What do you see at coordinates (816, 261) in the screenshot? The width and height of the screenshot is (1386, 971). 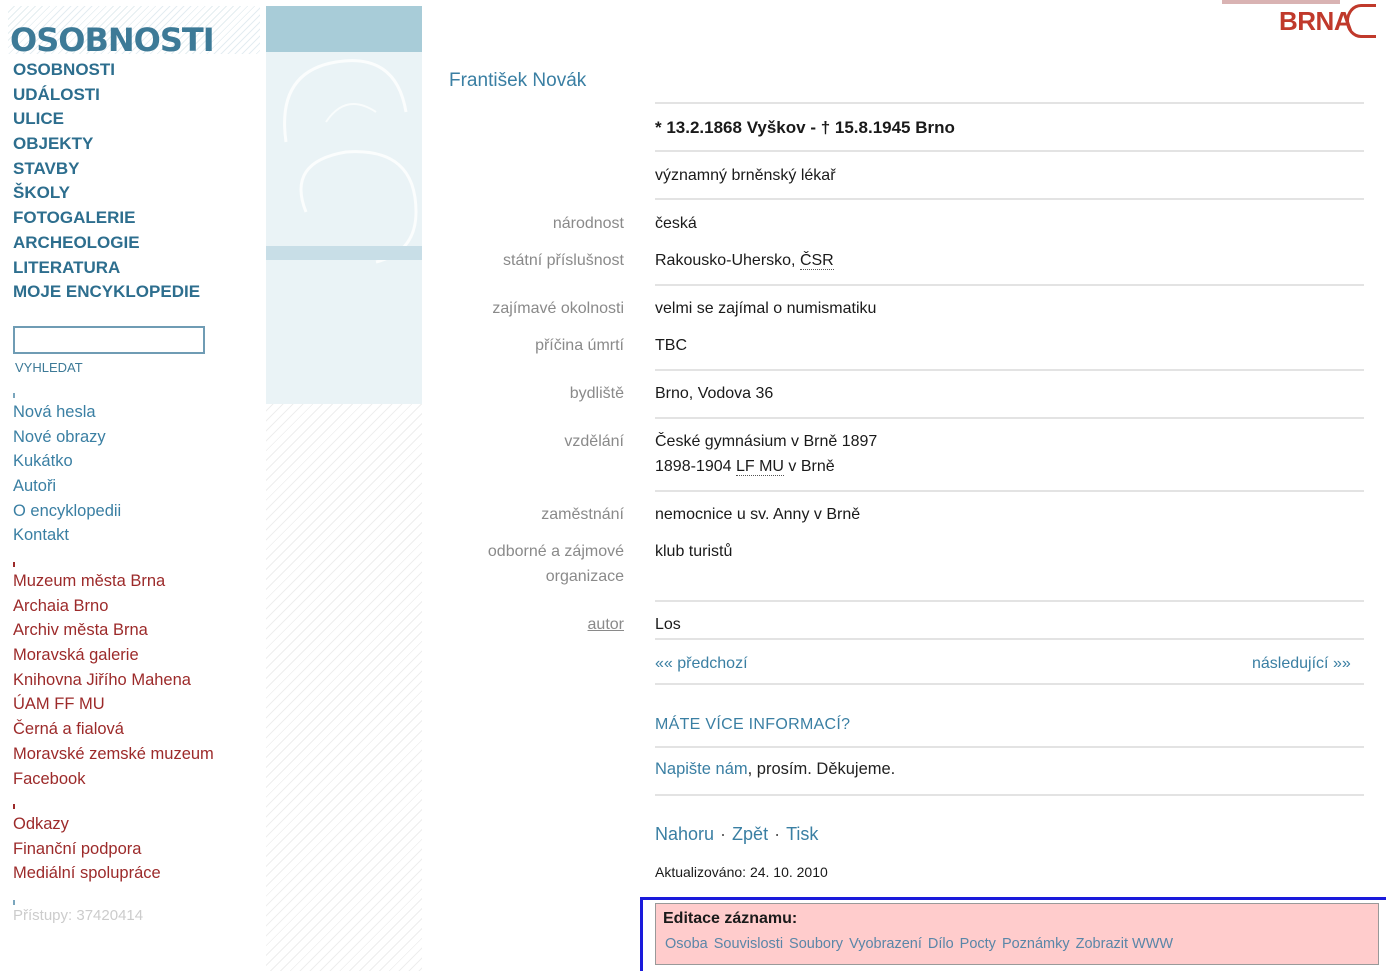 I see `citizenship-abbr: ČSR` at bounding box center [816, 261].